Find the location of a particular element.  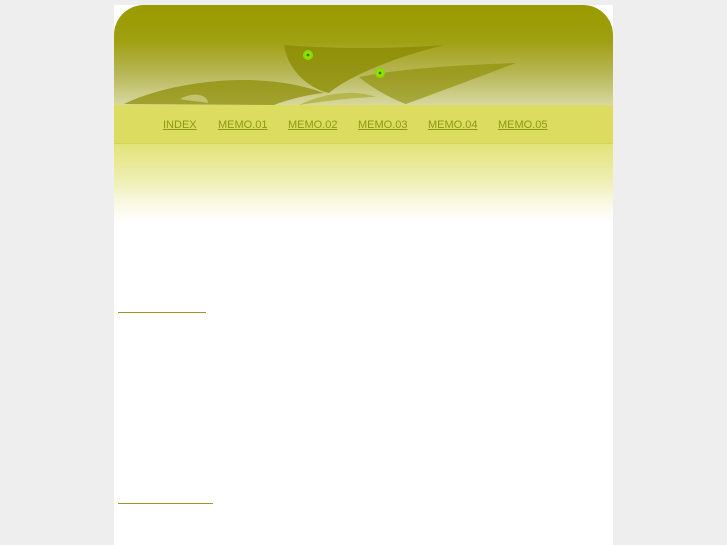

nav-link-memo-04: MEMO.04 is located at coordinates (453, 125).